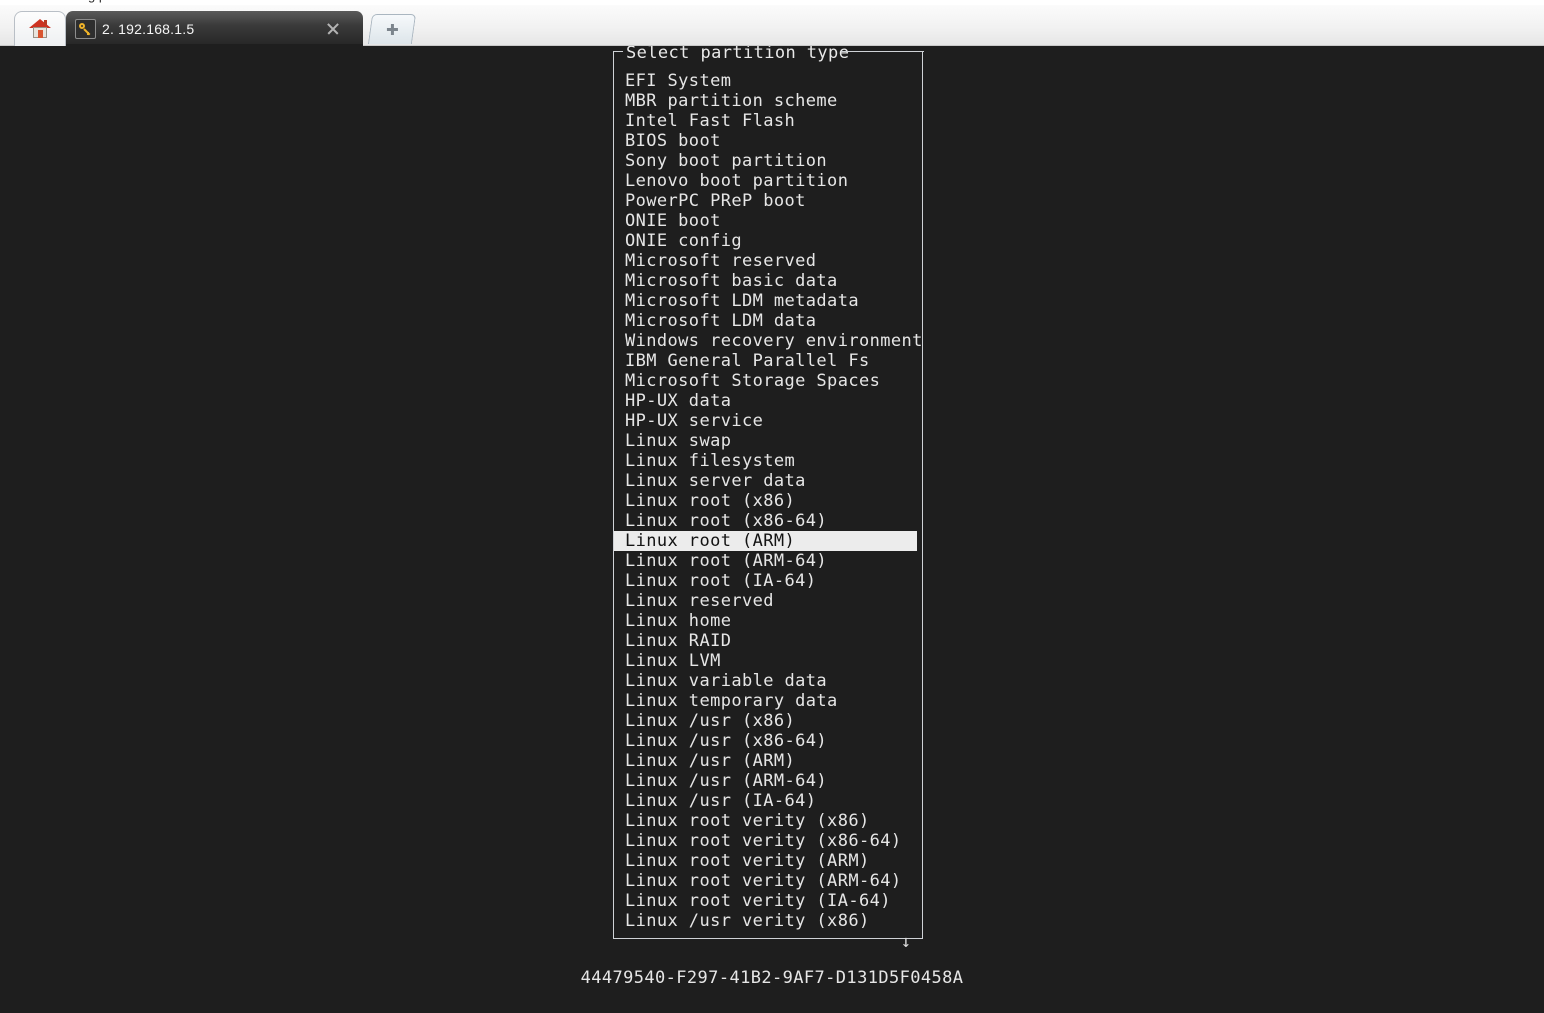  What do you see at coordinates (85, 28) in the screenshot?
I see `key-icon` at bounding box center [85, 28].